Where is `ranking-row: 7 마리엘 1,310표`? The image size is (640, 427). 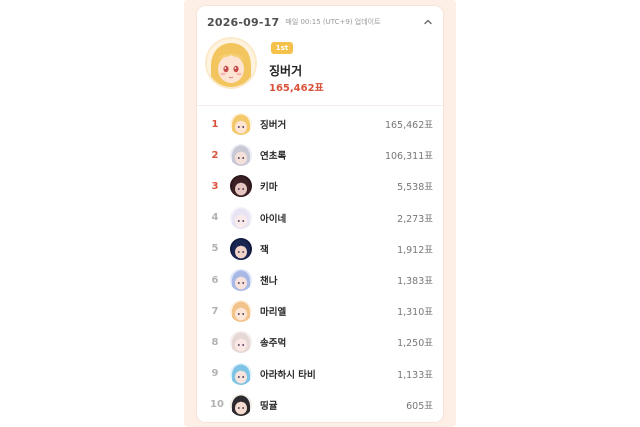 ranking-row: 7 마리엘 1,310표 is located at coordinates (320, 311).